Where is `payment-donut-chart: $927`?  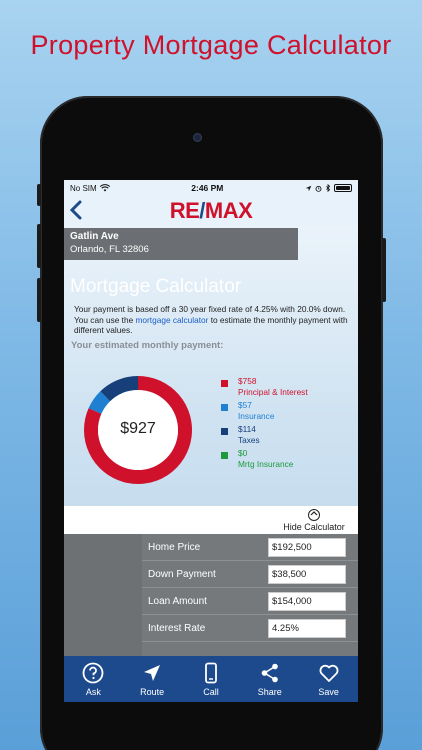
payment-donut-chart: $927 is located at coordinates (138, 430).